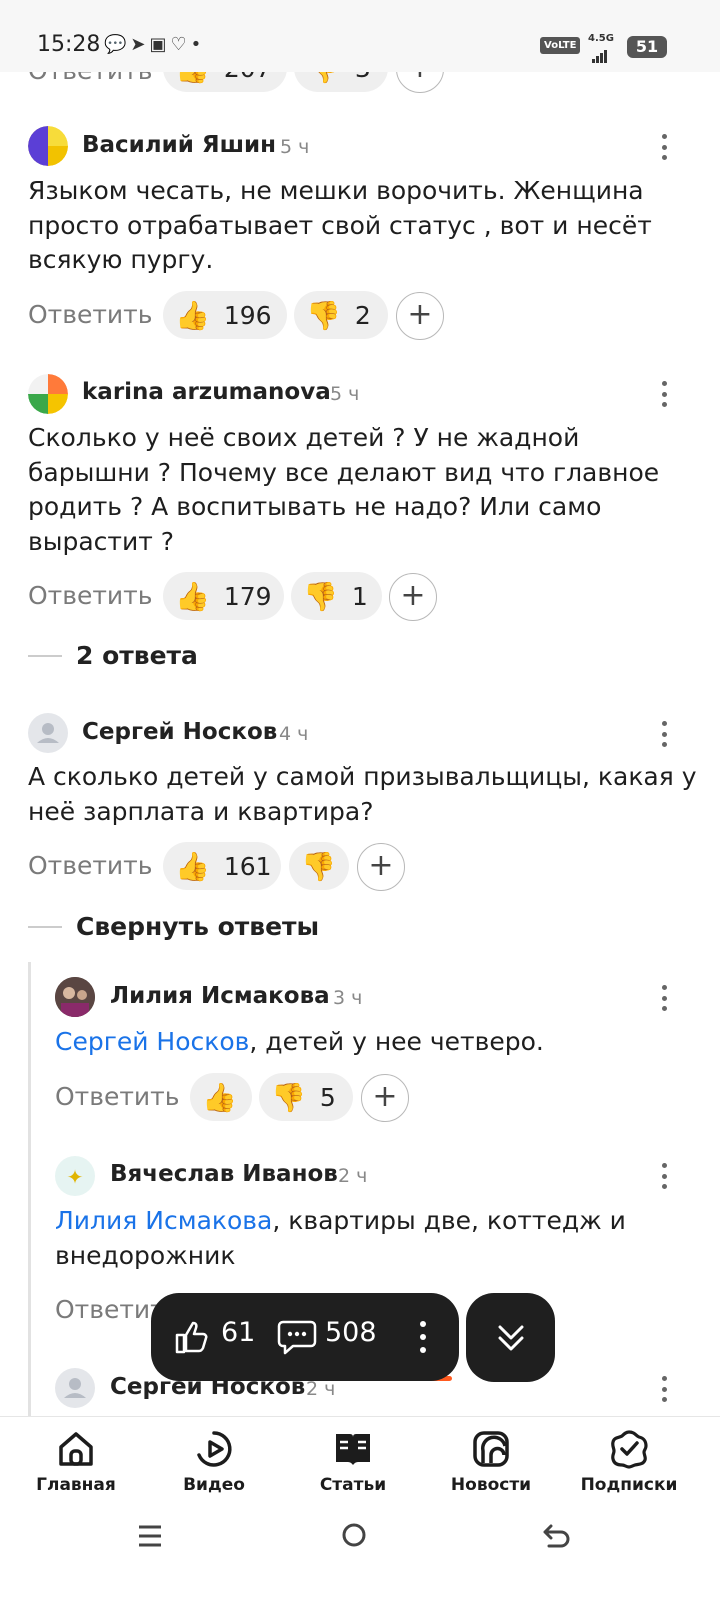 This screenshot has height=1600, width=720. I want to click on like-button: 👍 179, so click(223, 596).